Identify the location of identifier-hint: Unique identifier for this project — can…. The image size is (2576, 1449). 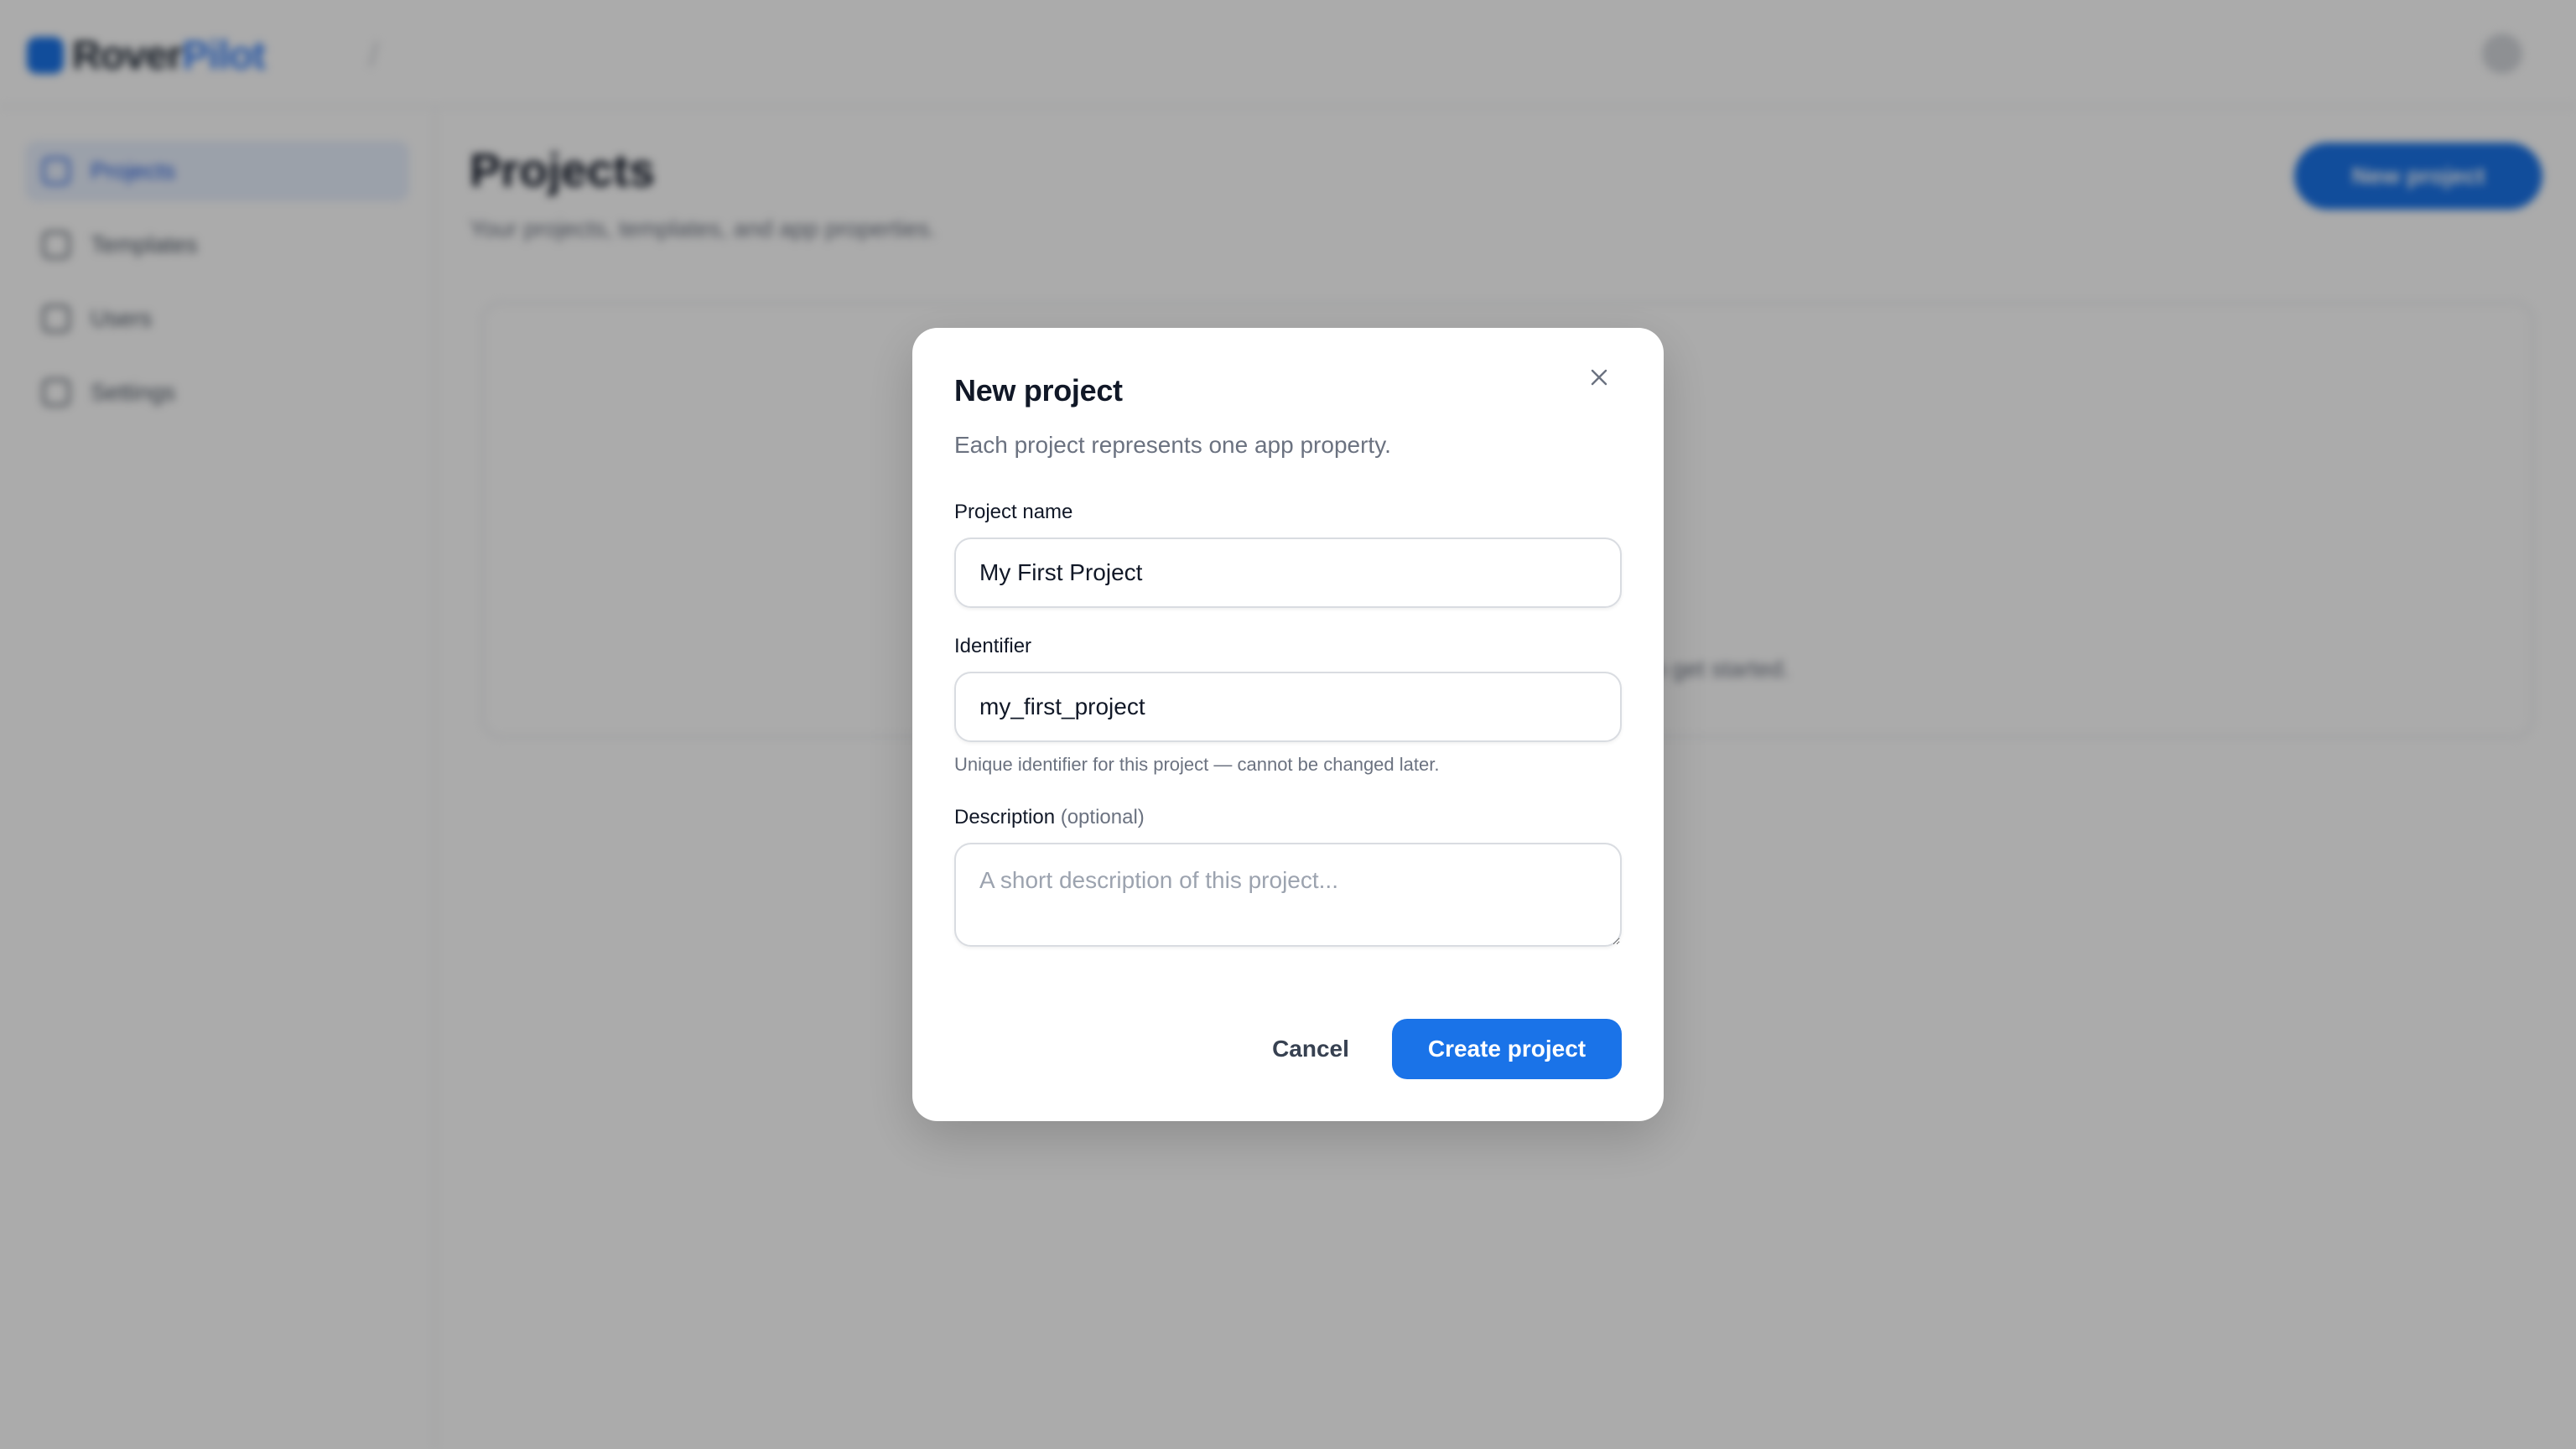
(1197, 764).